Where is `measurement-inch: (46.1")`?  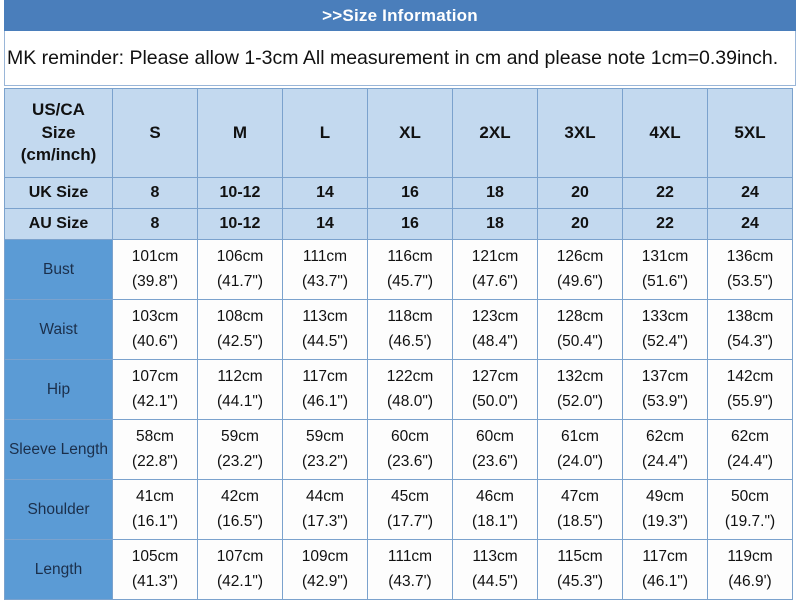 measurement-inch: (46.1") is located at coordinates (325, 401).